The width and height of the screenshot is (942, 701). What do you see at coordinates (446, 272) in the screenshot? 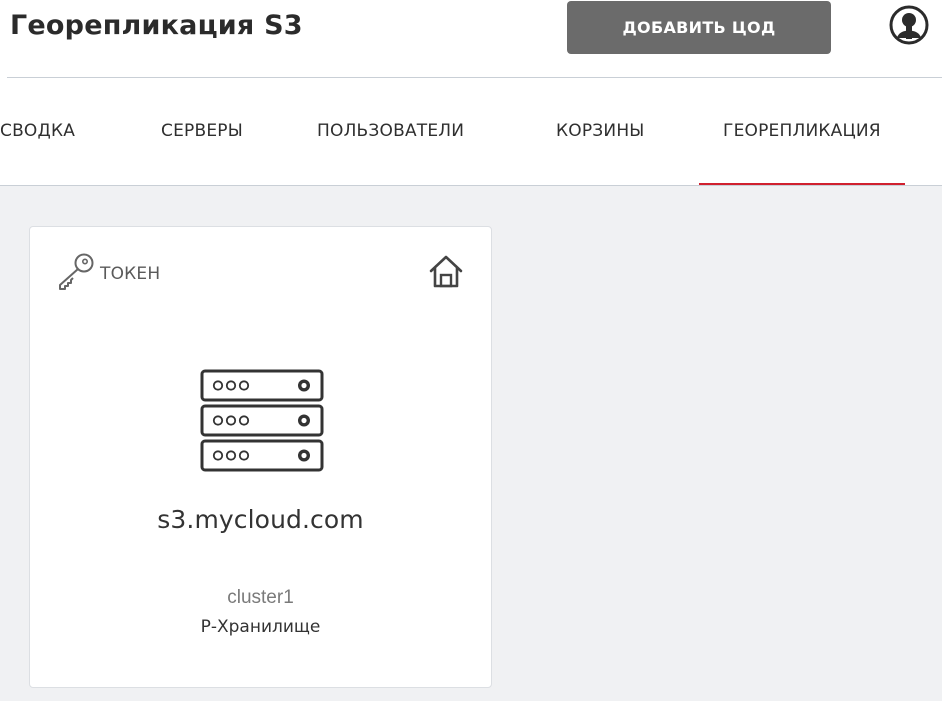
I see `home-icon` at bounding box center [446, 272].